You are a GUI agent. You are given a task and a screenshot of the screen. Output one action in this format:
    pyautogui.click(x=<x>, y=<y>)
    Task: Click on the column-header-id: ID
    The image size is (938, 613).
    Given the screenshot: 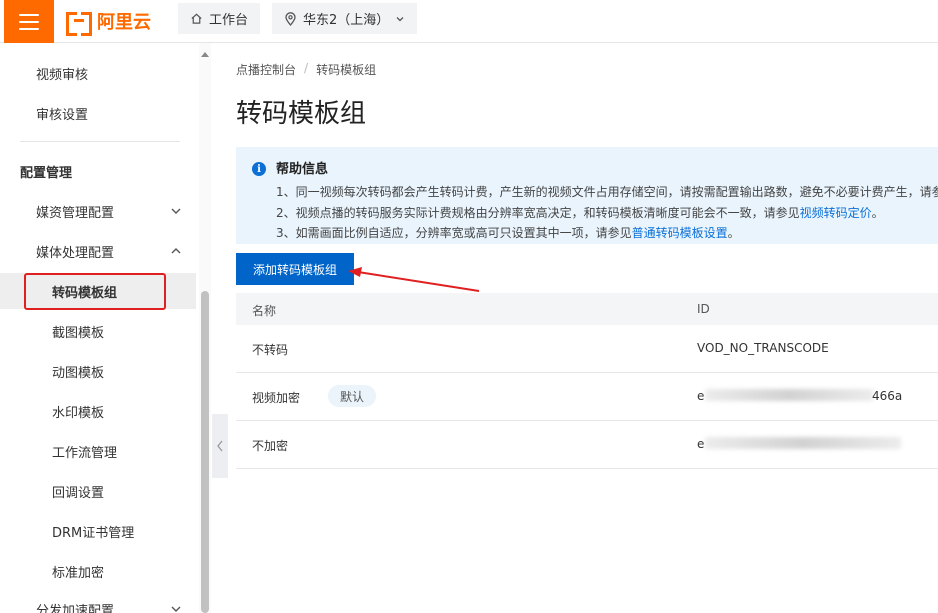 What is the action you would take?
    pyautogui.click(x=703, y=309)
    